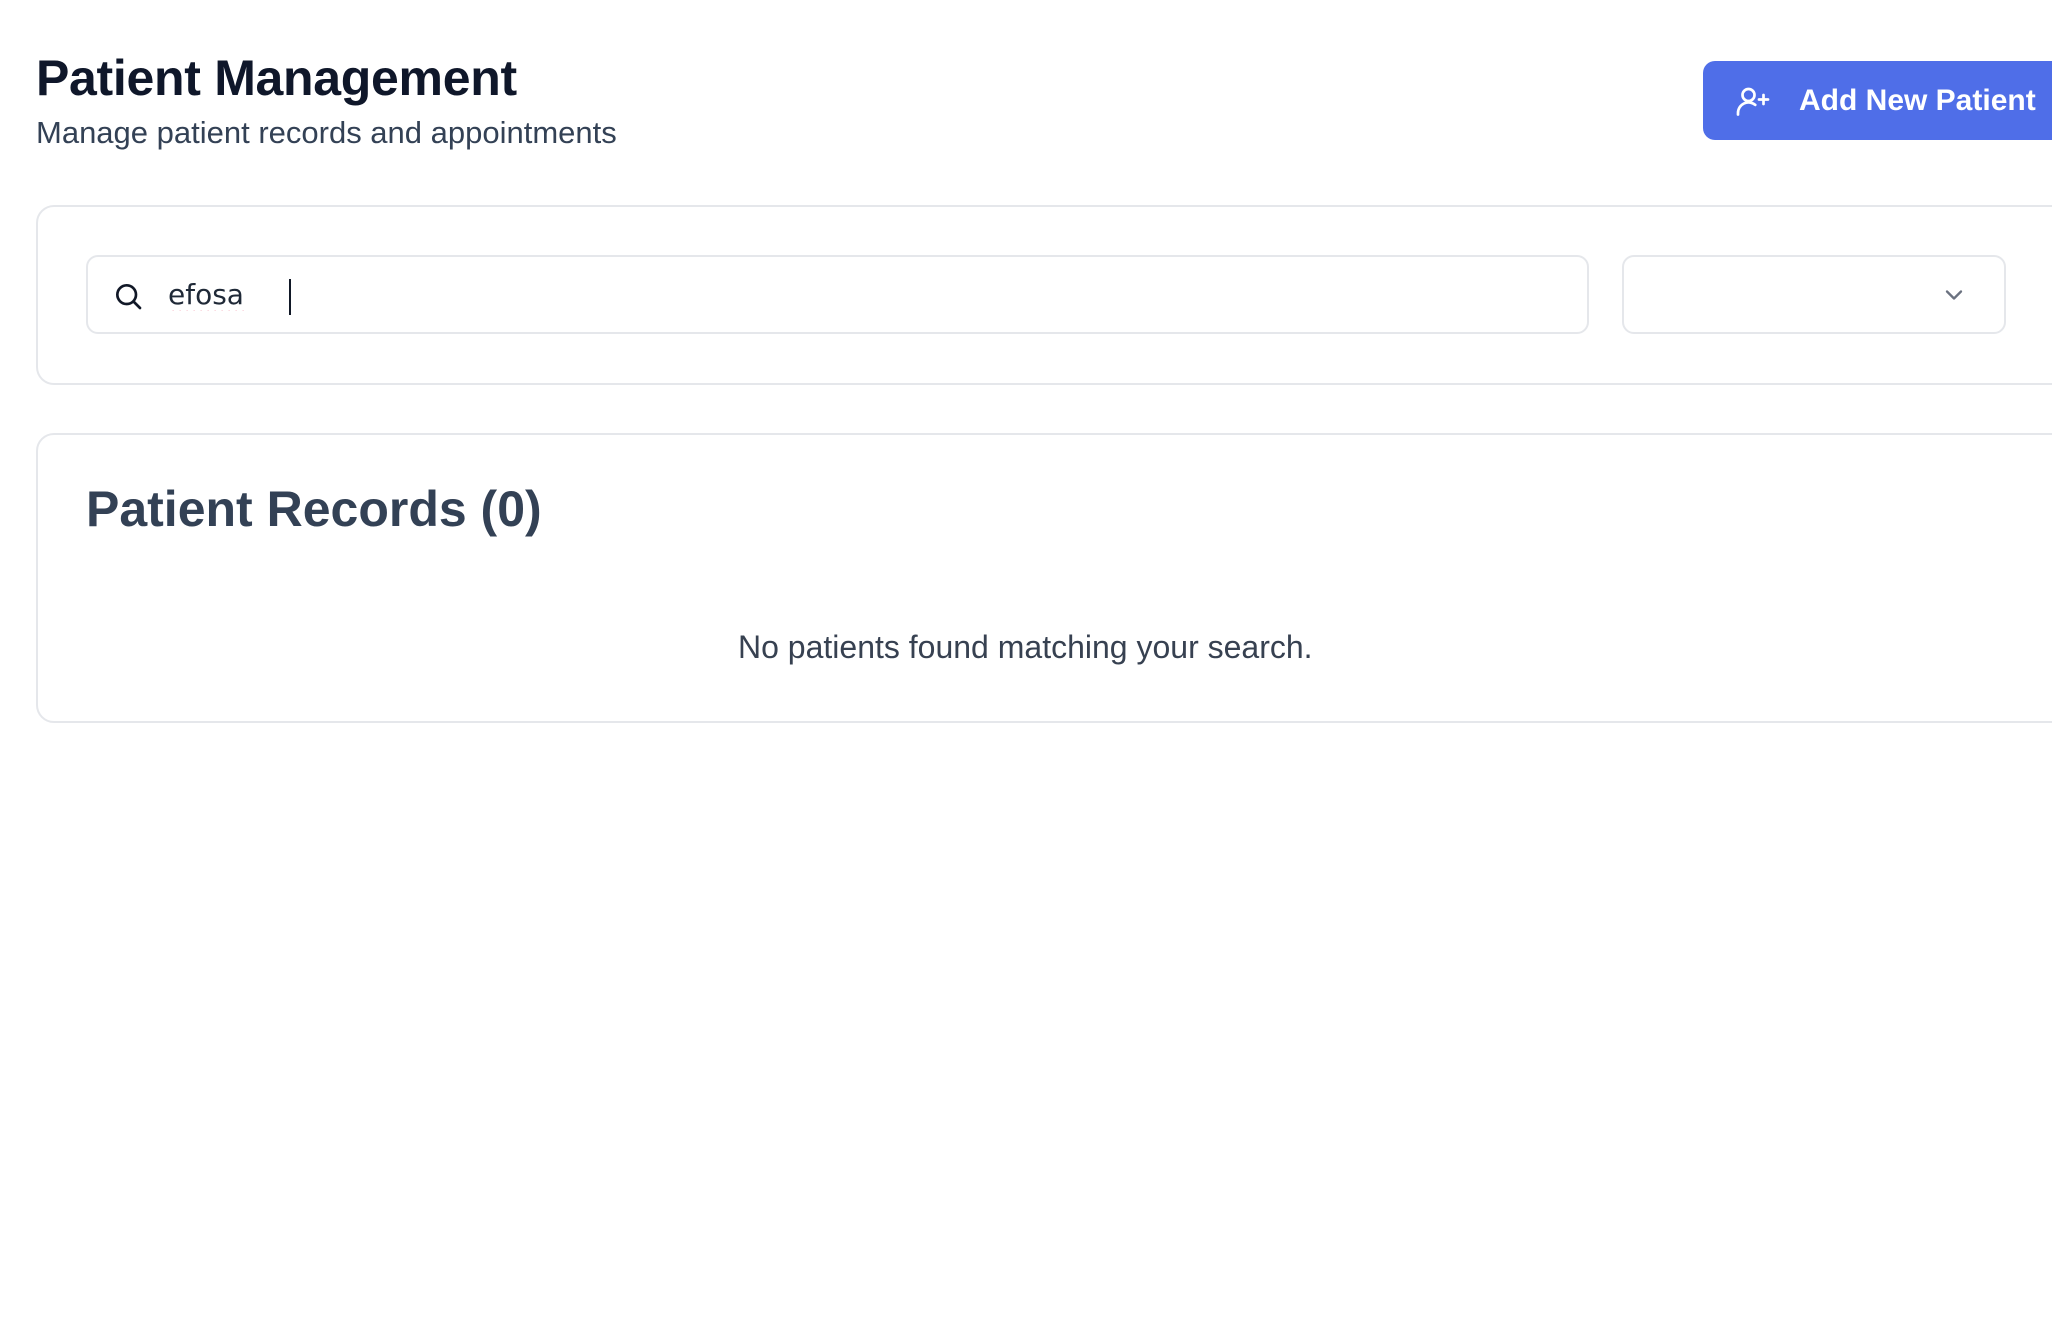  I want to click on add-new-patient-label: Add New Patient, so click(1917, 100).